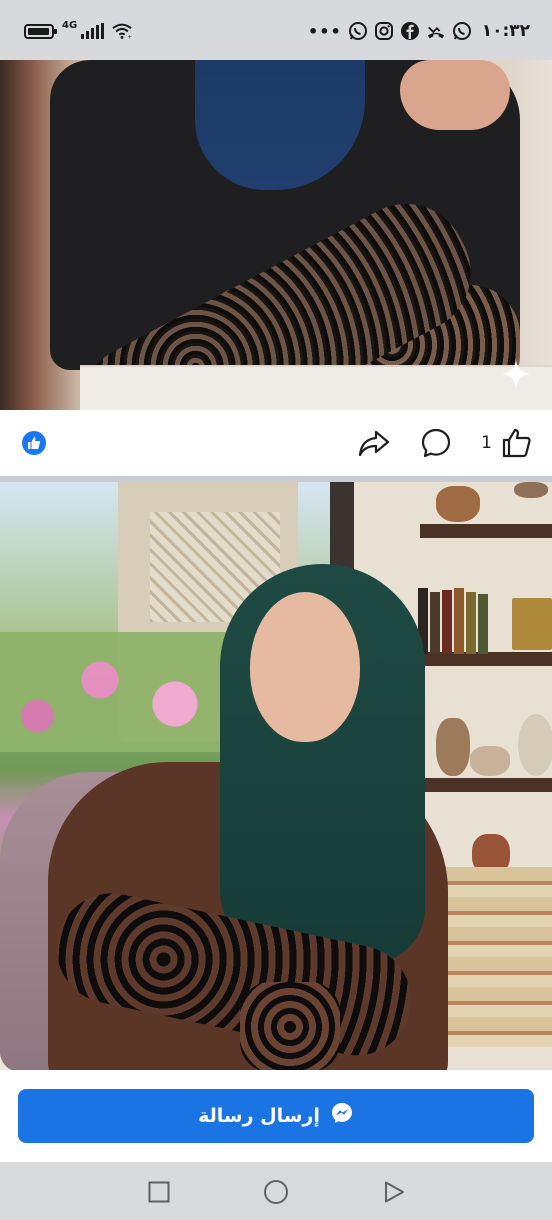  I want to click on send-message-button: إرسال رسالة, so click(276, 1116).